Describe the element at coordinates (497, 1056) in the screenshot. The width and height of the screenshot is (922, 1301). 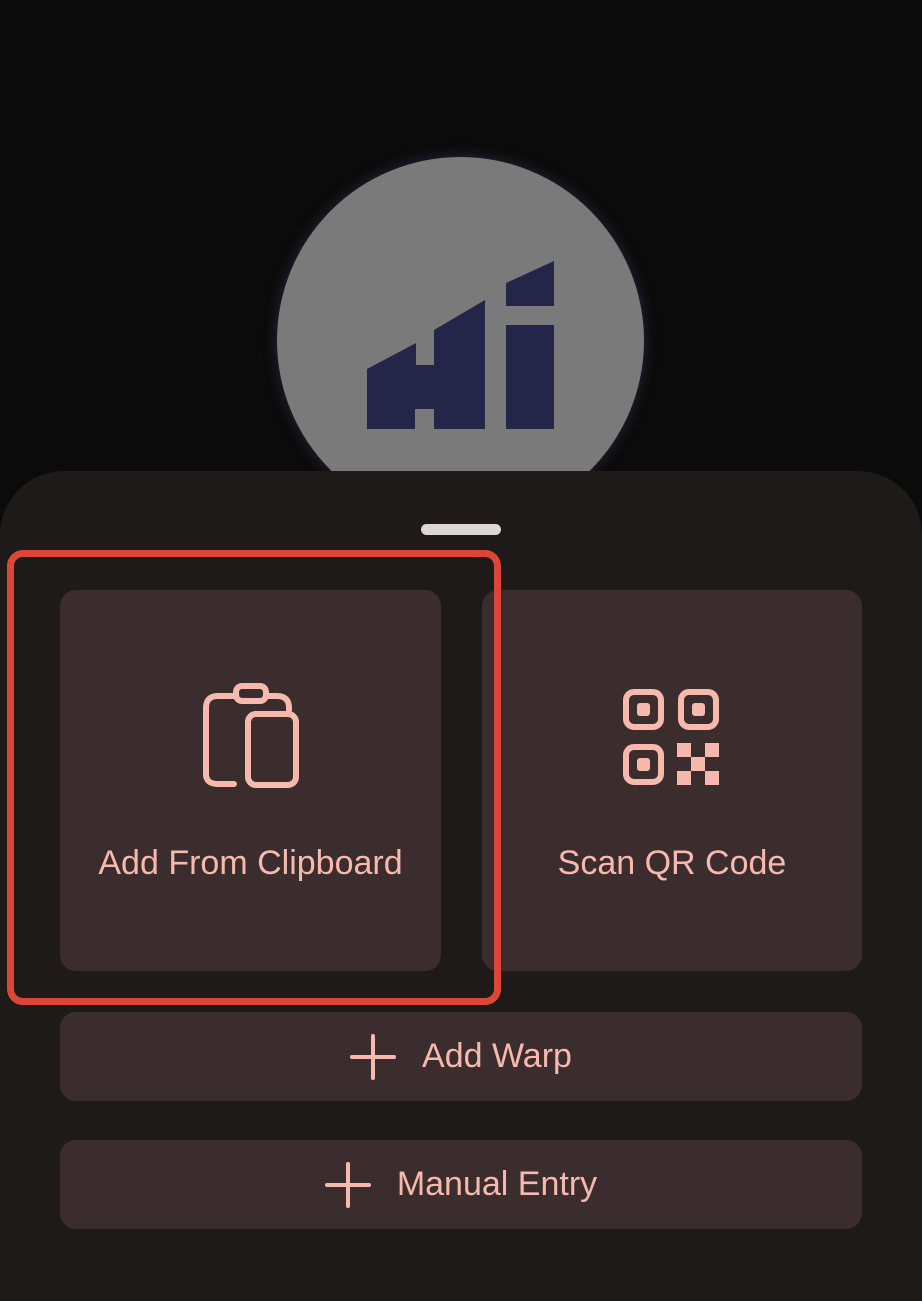
I see `add-warp-label: Add Warp` at that location.